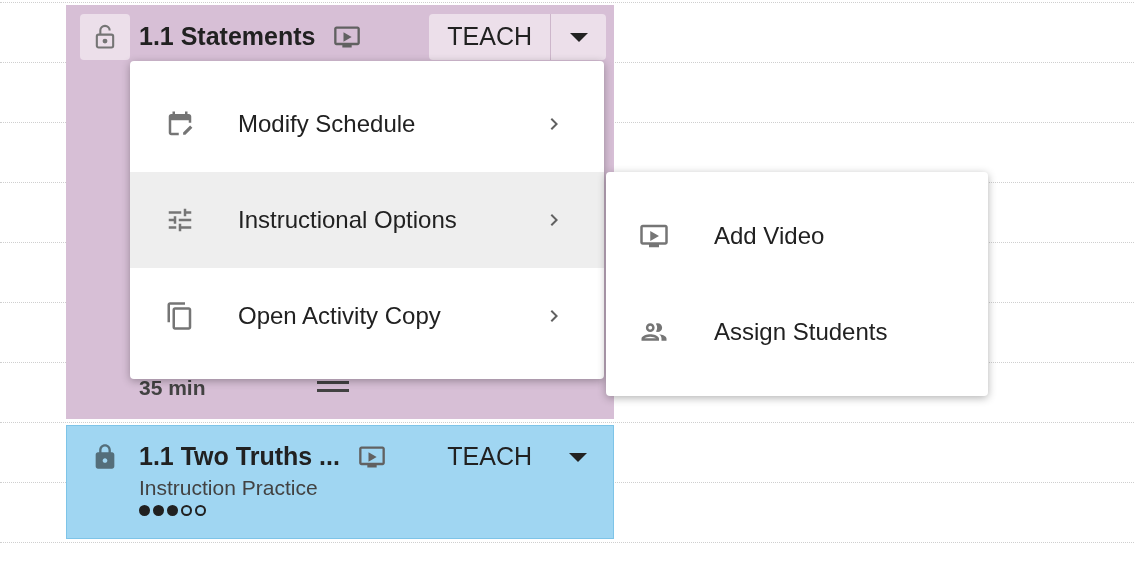 This screenshot has width=1134, height=564. Describe the element at coordinates (367, 124) in the screenshot. I see `menu-item: Modify Schedule` at that location.